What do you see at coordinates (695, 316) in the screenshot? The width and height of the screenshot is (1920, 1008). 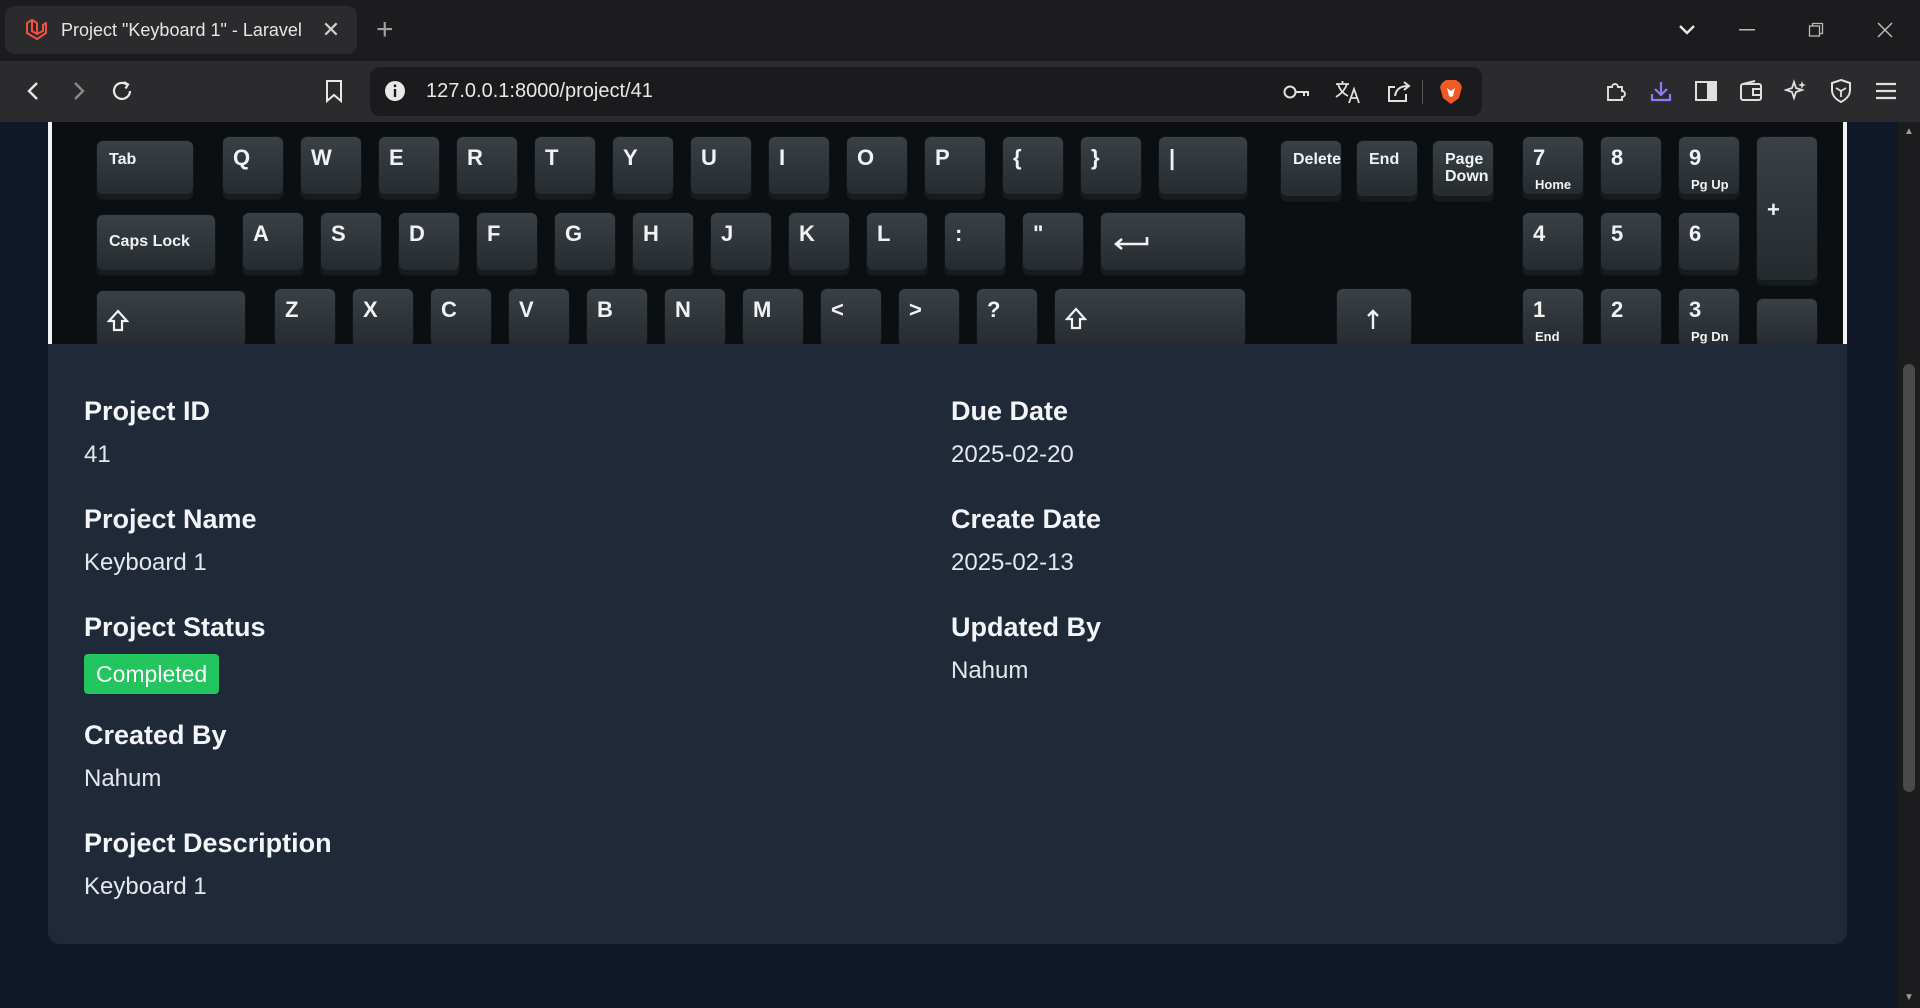 I see `keyboard-key: N` at bounding box center [695, 316].